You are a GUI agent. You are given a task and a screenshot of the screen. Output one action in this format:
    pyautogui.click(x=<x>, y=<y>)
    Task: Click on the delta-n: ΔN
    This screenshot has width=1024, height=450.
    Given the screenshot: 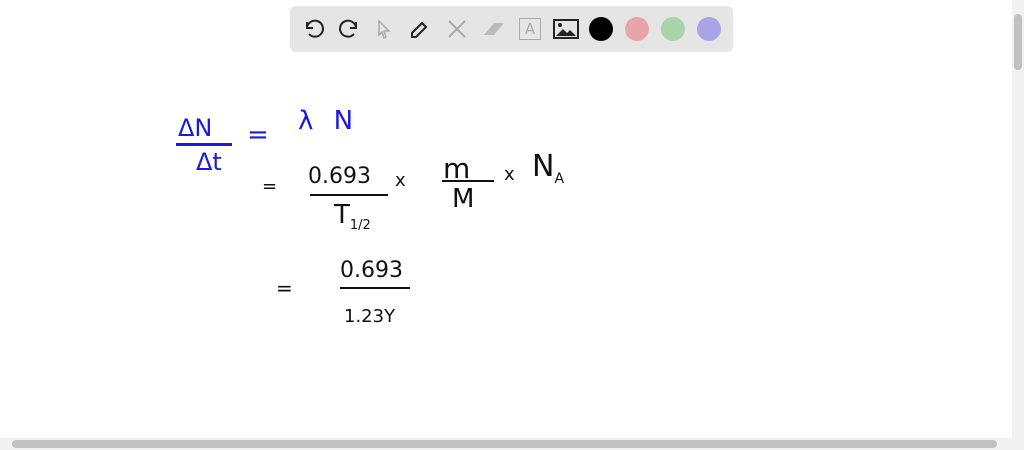 What is the action you would take?
    pyautogui.click(x=195, y=128)
    